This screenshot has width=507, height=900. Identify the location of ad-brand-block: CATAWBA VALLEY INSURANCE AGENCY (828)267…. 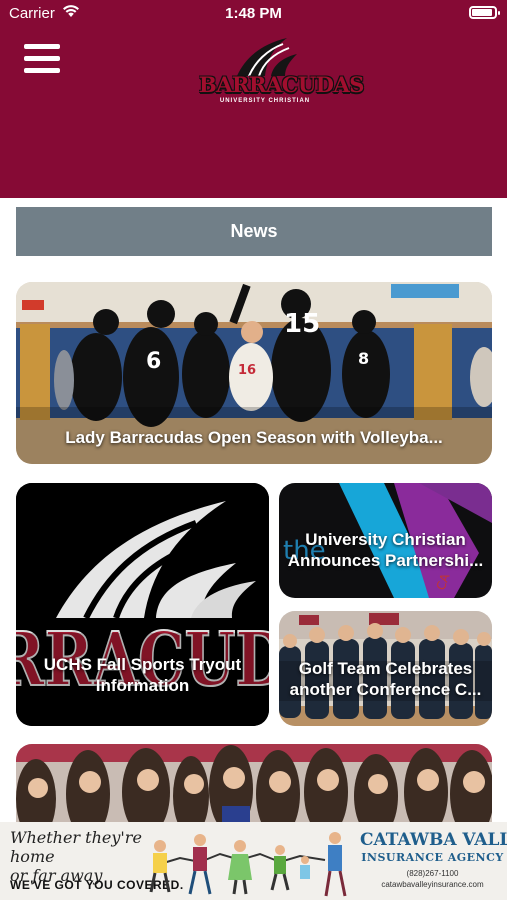
(433, 859).